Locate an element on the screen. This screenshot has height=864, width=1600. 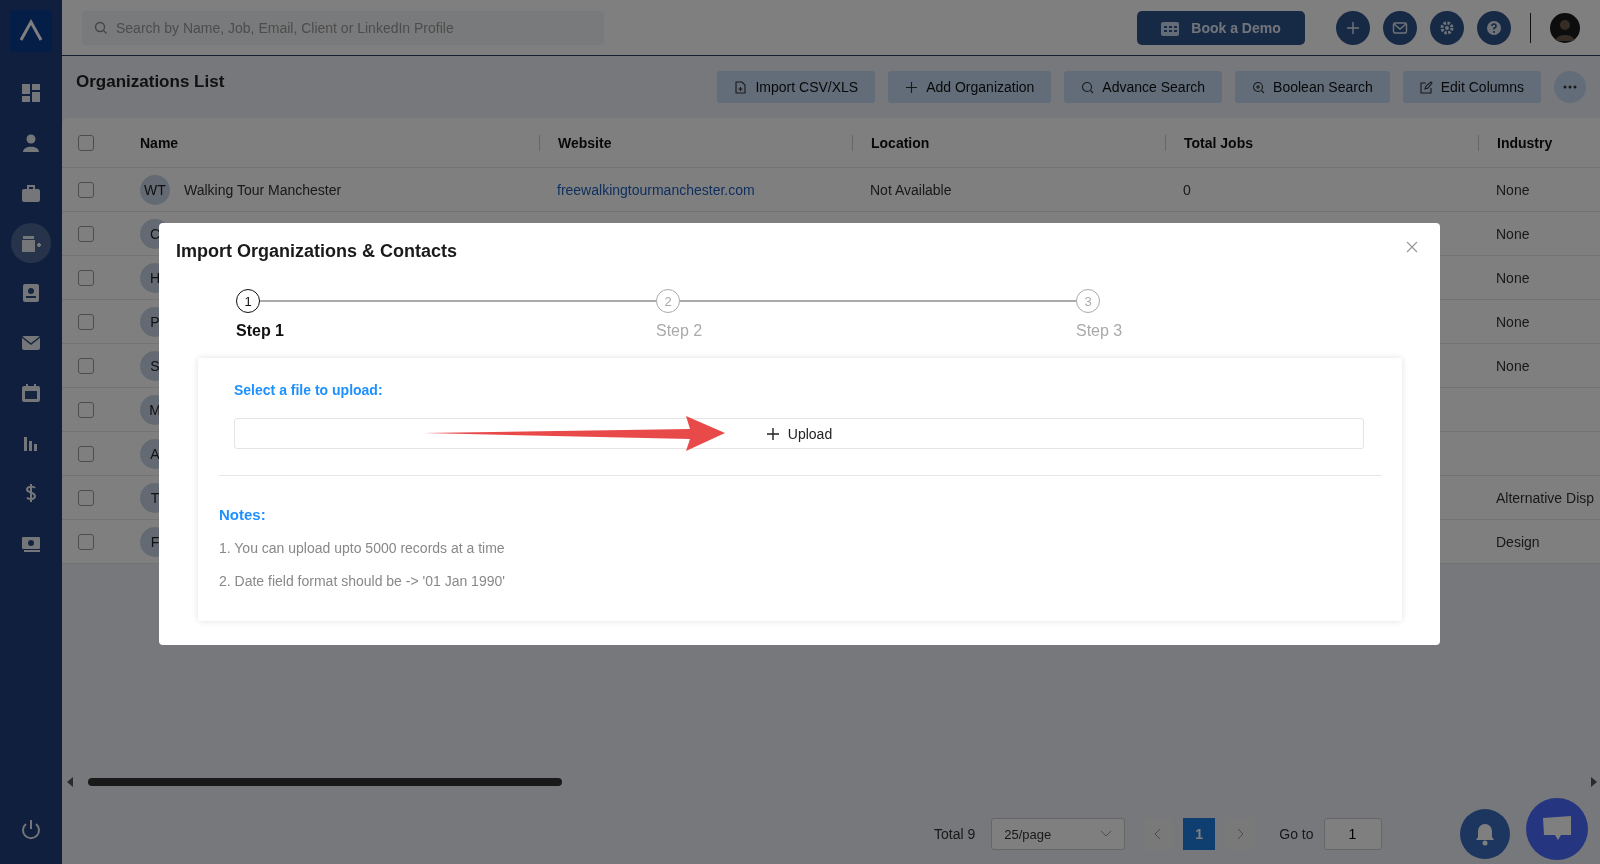
toolbar-button: Edit Columns is located at coordinates (1471, 87).